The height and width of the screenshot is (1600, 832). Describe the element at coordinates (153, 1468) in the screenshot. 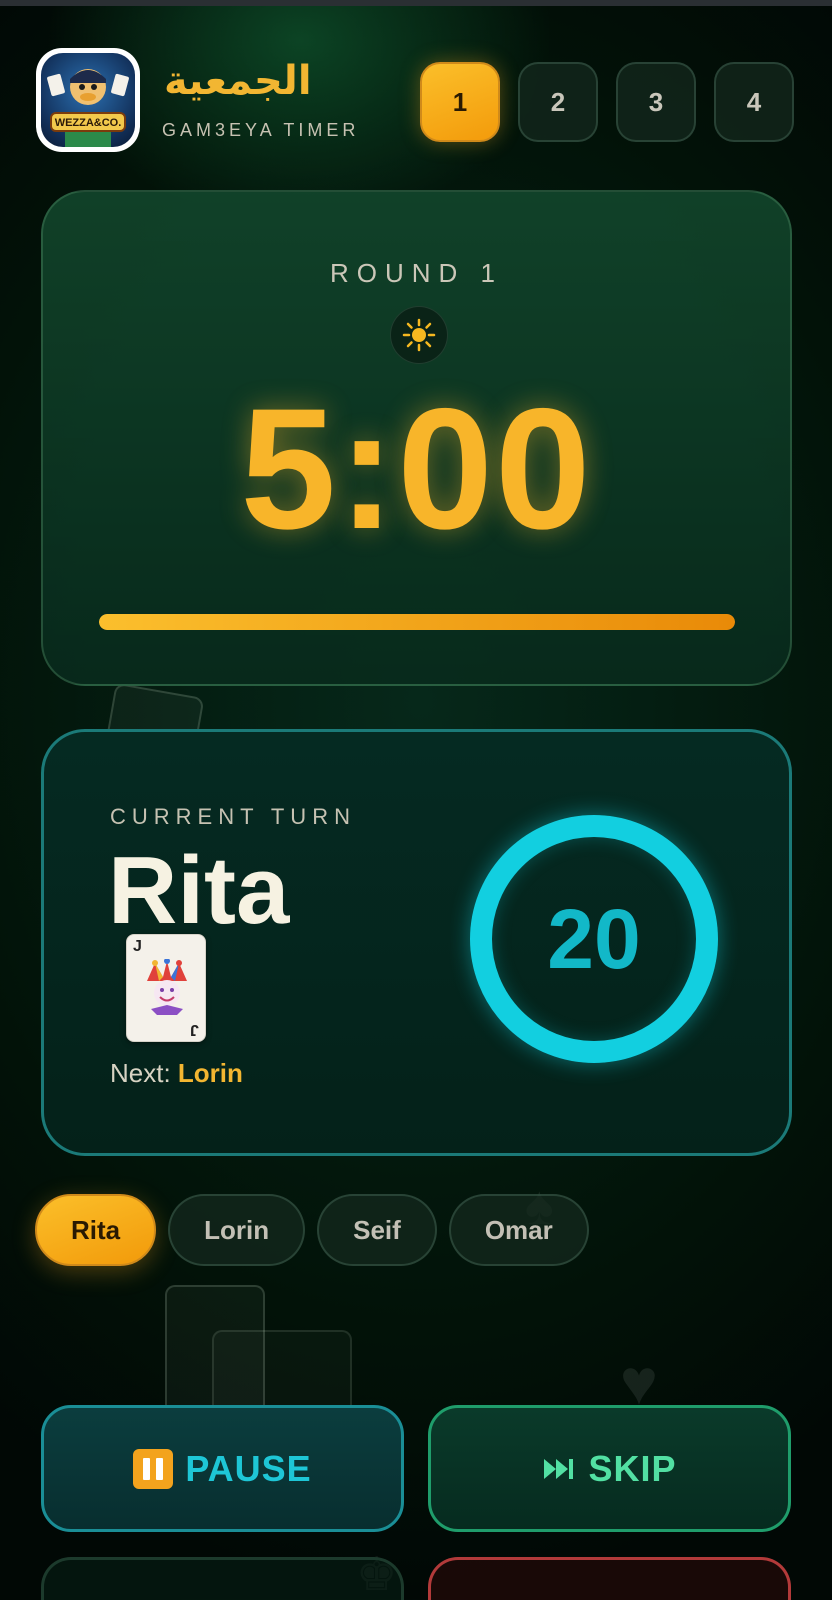

I see `pause-icon` at that location.